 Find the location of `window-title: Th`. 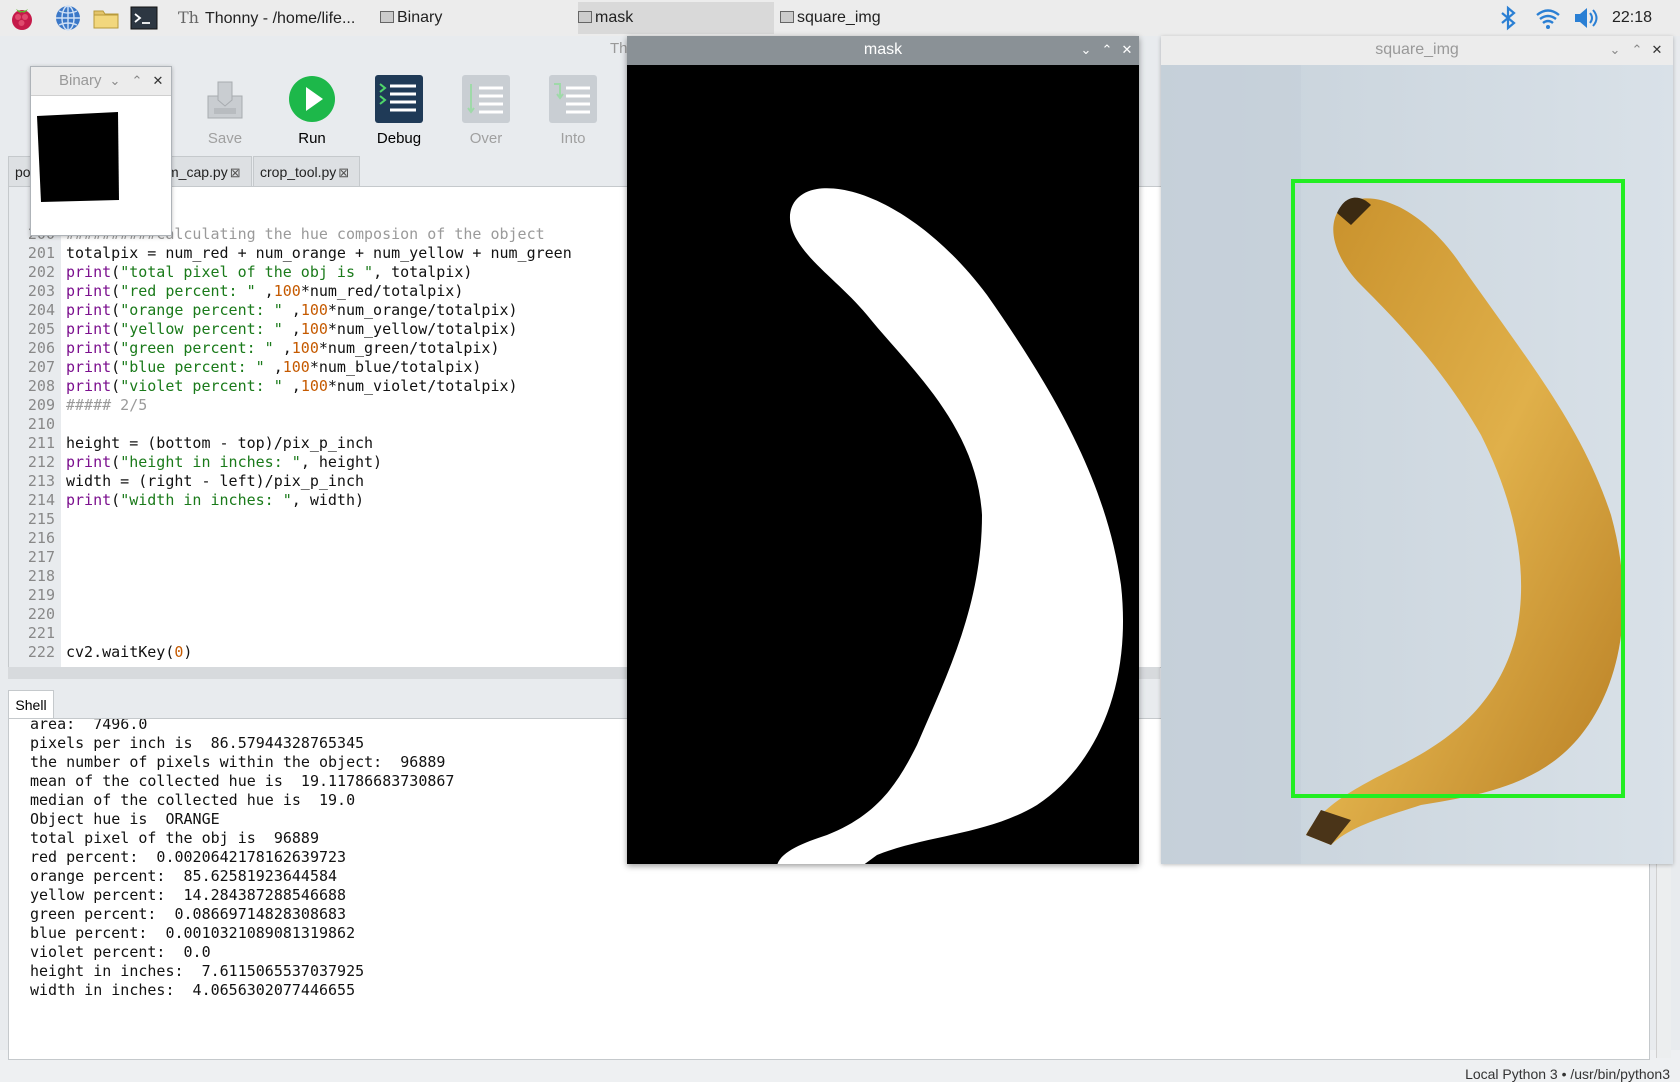

window-title: Th is located at coordinates (619, 48).